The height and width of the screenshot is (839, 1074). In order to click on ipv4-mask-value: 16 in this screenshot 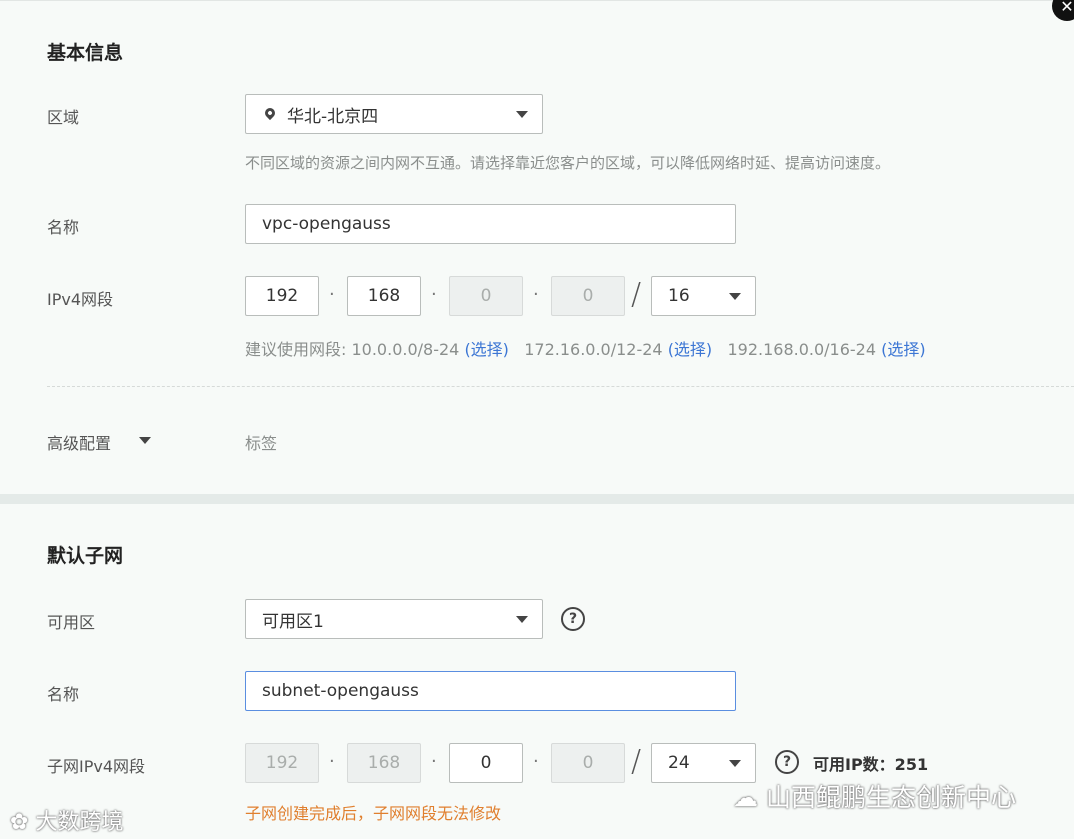, I will do `click(679, 296)`.